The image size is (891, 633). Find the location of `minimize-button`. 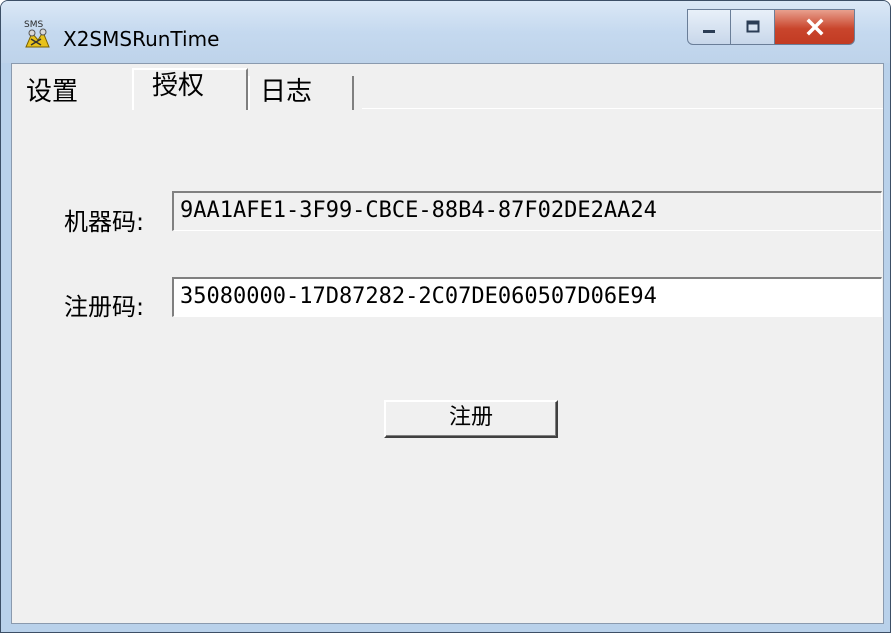

minimize-button is located at coordinates (709, 27).